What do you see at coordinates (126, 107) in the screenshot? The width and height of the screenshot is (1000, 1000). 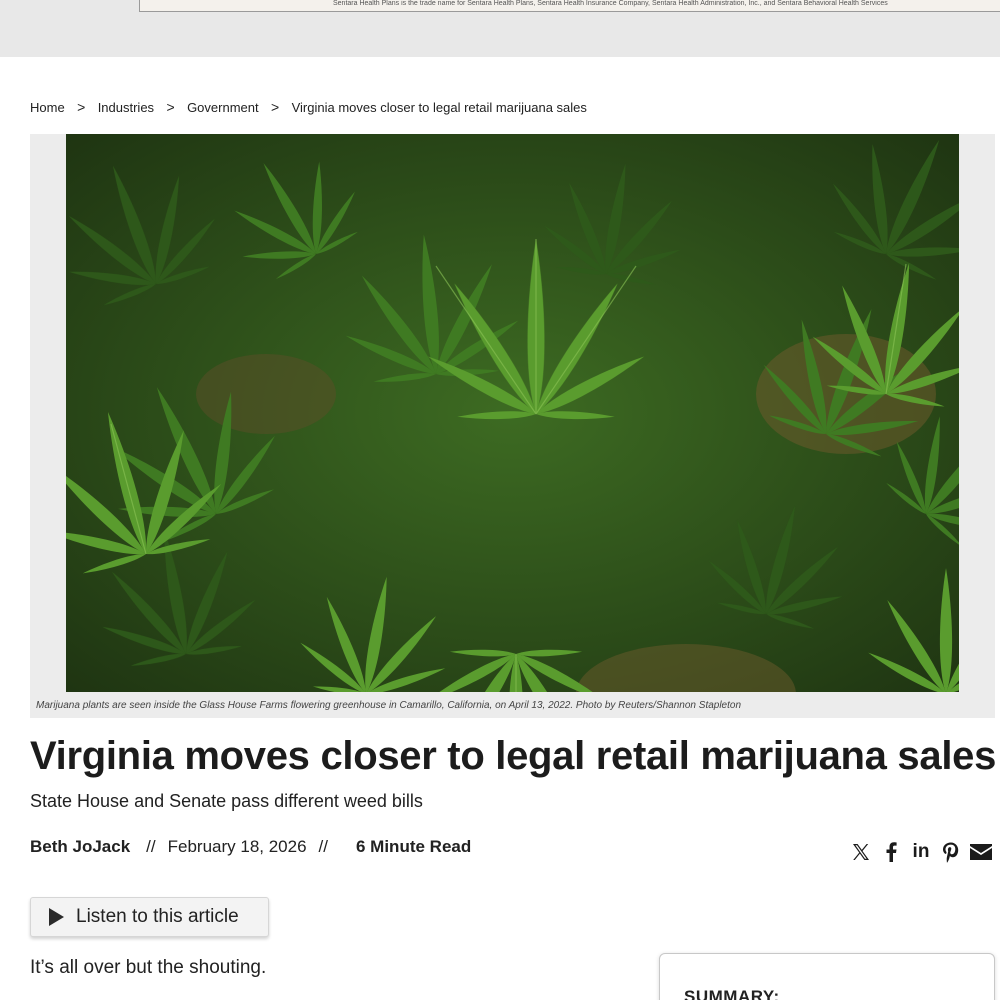 I see `breadcrumb-industries: Industries` at bounding box center [126, 107].